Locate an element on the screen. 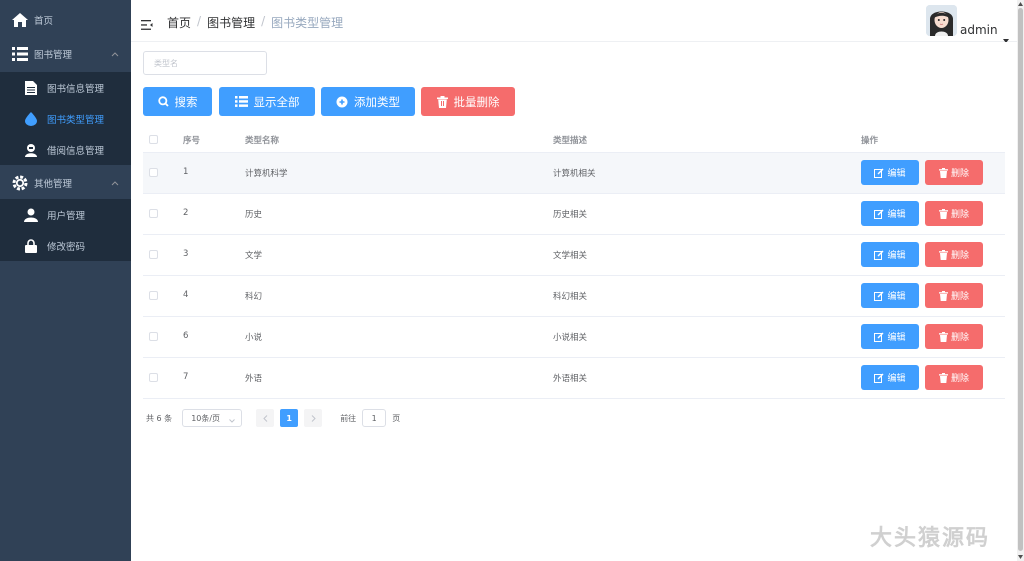  sidebar-item-label: 首页 is located at coordinates (44, 21).